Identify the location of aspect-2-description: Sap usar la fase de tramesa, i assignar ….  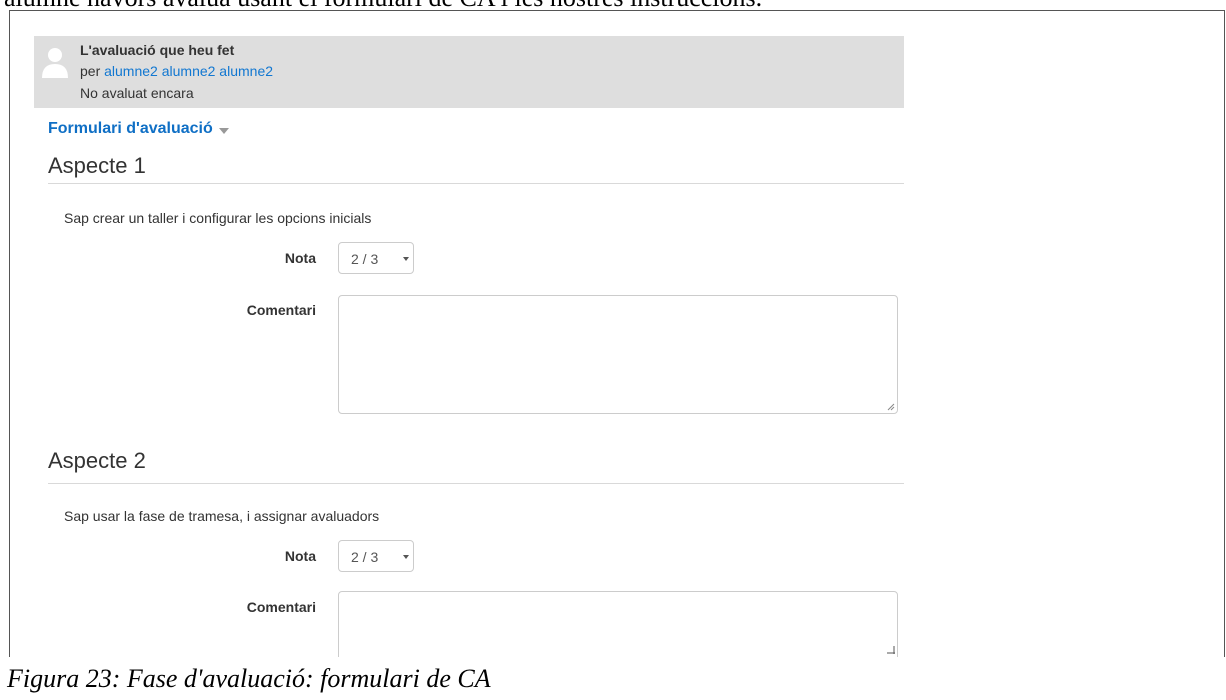
(222, 516).